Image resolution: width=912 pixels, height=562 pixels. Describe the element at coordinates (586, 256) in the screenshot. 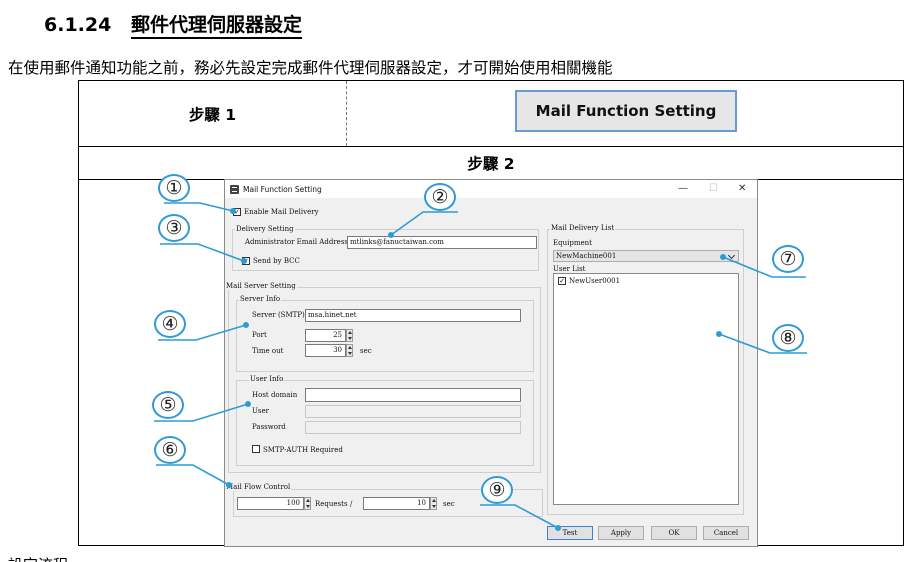

I see `equipment-selected: NewMachine001` at that location.